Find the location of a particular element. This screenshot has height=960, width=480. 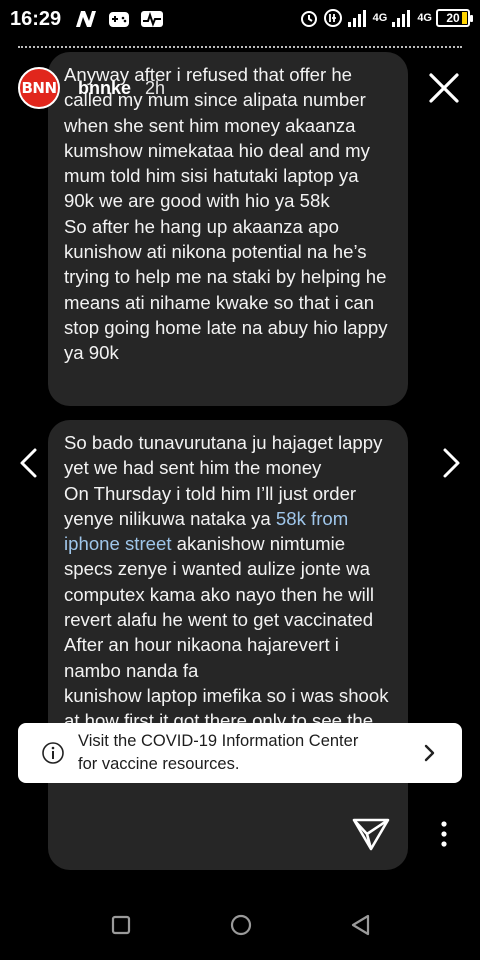

battery-level: 20 is located at coordinates (453, 18).